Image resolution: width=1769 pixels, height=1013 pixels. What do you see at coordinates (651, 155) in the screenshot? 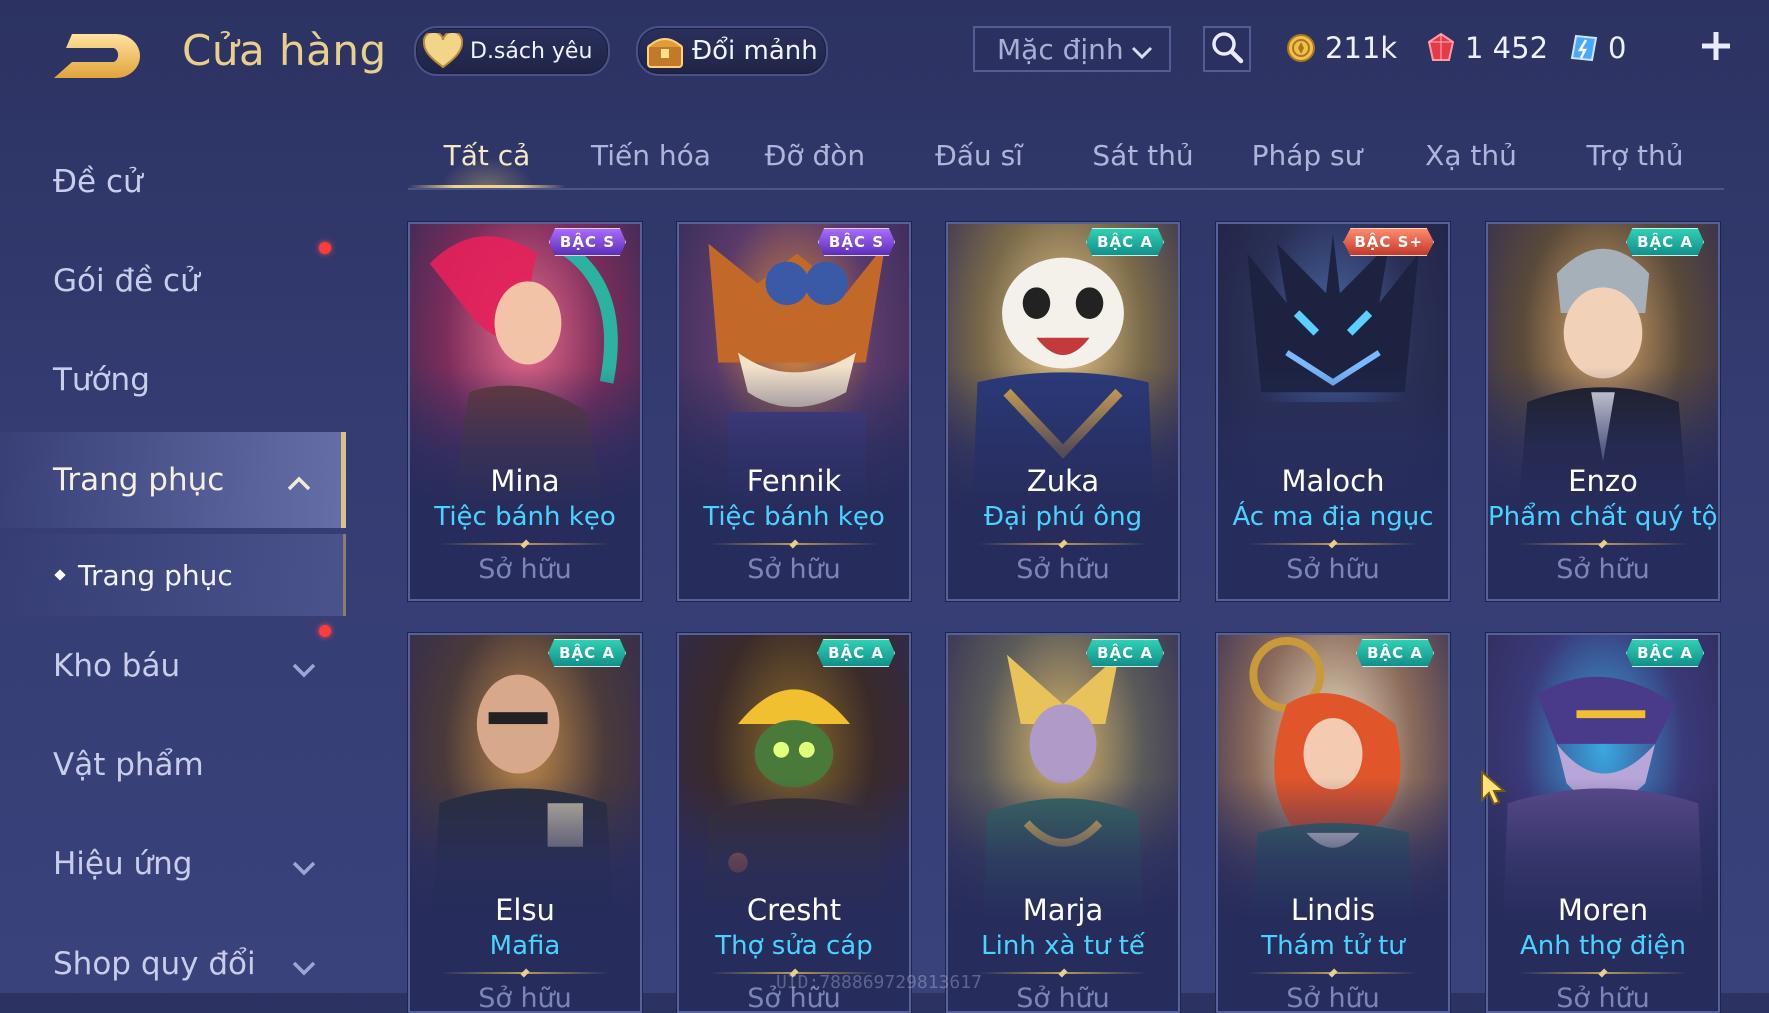
I see `tab-evolution: Tiến hóa` at bounding box center [651, 155].